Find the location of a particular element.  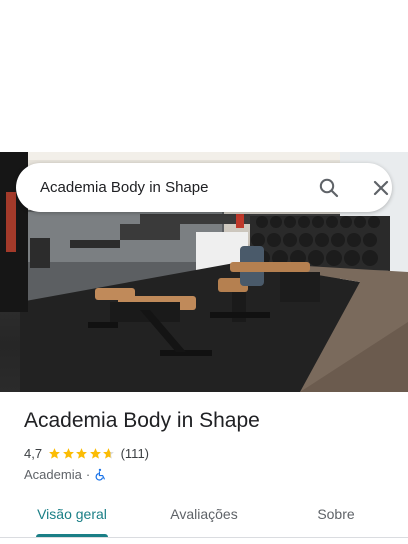

review-count: (111) is located at coordinates (135, 453).